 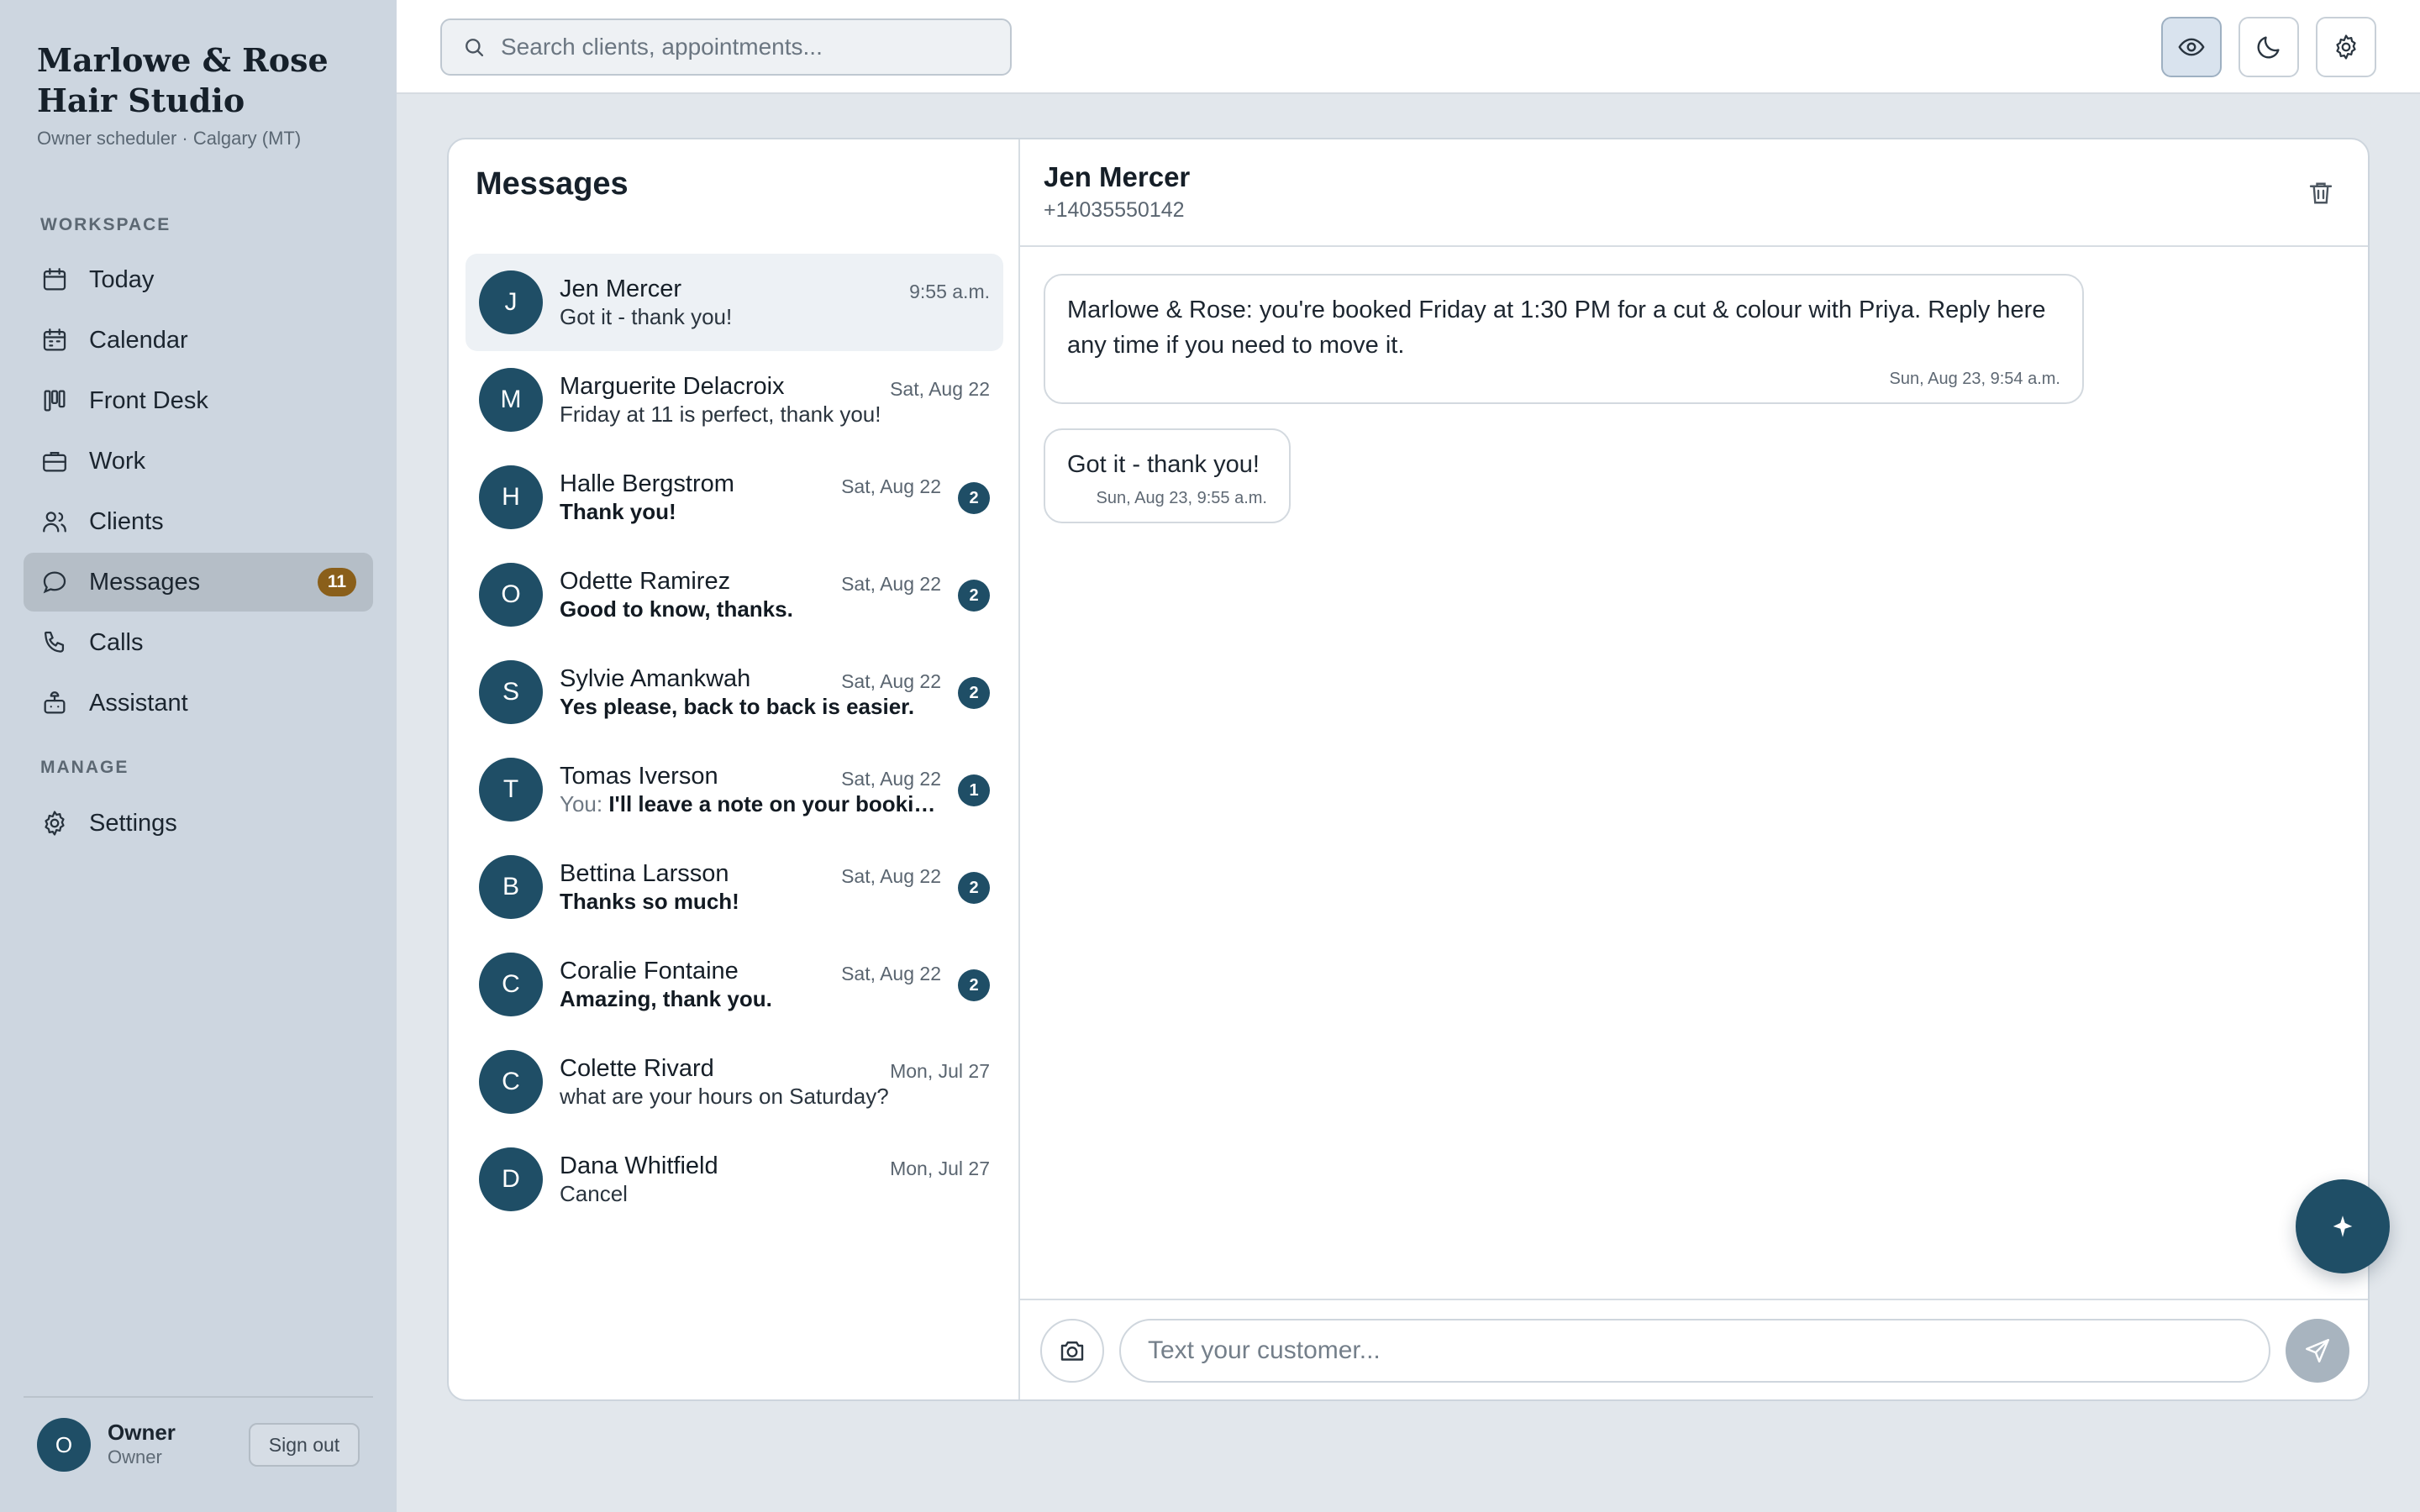 What do you see at coordinates (55, 642) in the screenshot?
I see `phone-icon` at bounding box center [55, 642].